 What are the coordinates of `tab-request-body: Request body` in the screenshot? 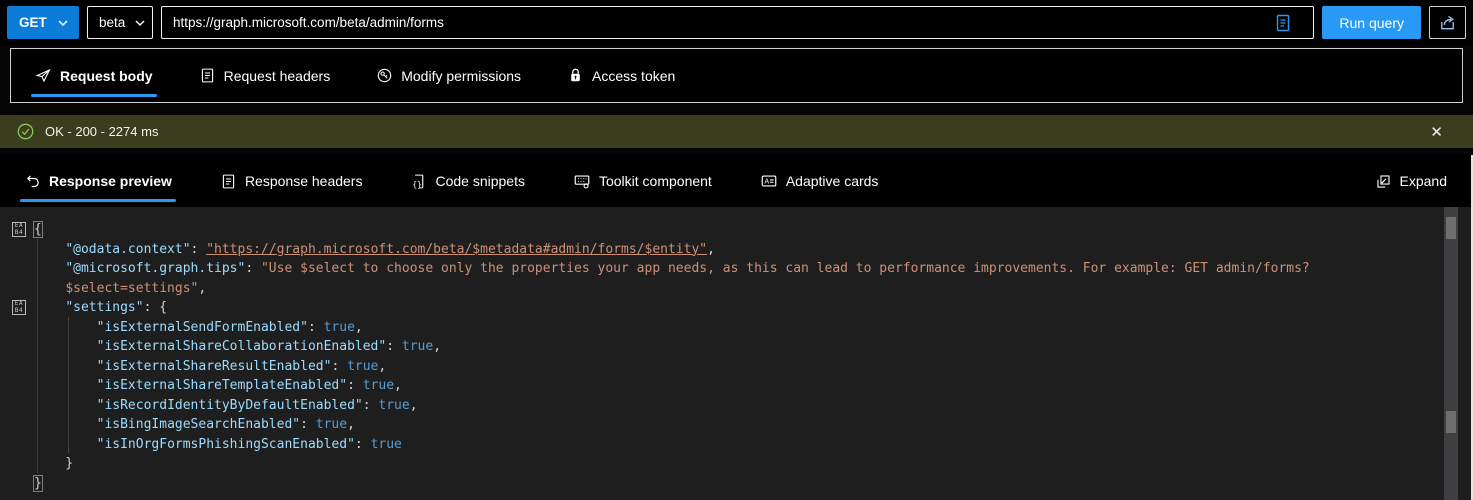 It's located at (94, 75).